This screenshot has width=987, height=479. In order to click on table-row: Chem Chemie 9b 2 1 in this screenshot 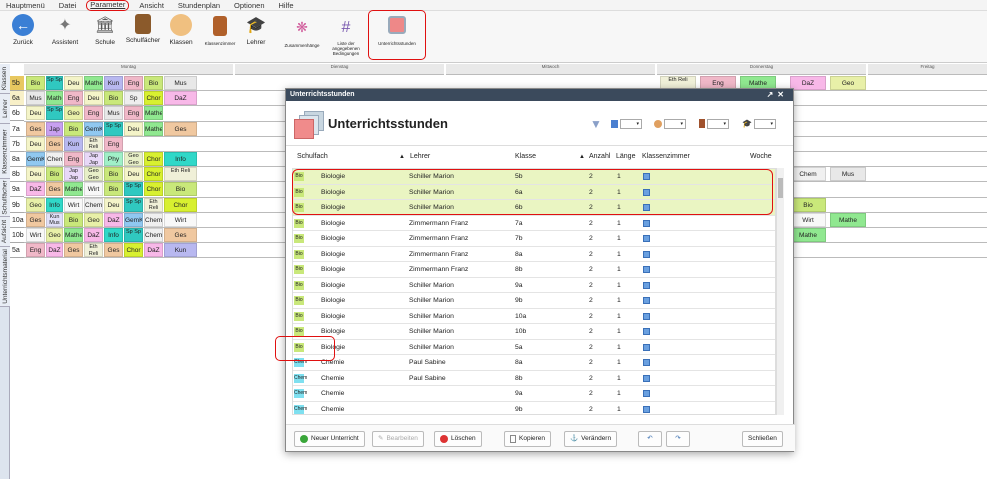, I will do `click(534, 408)`.